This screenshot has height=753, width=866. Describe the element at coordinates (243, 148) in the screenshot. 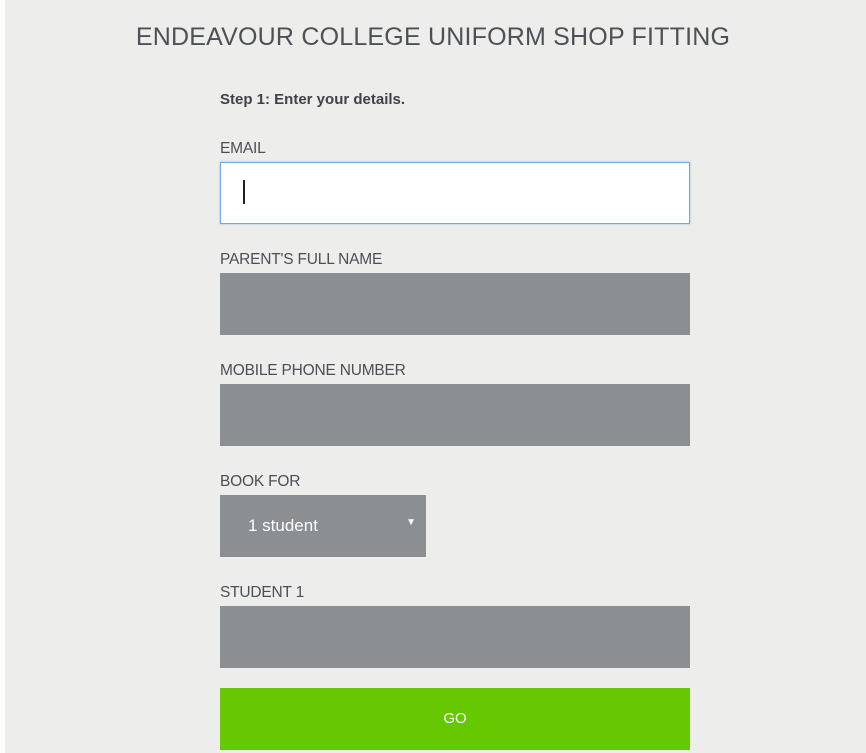

I see `email-label: EMAIL` at that location.